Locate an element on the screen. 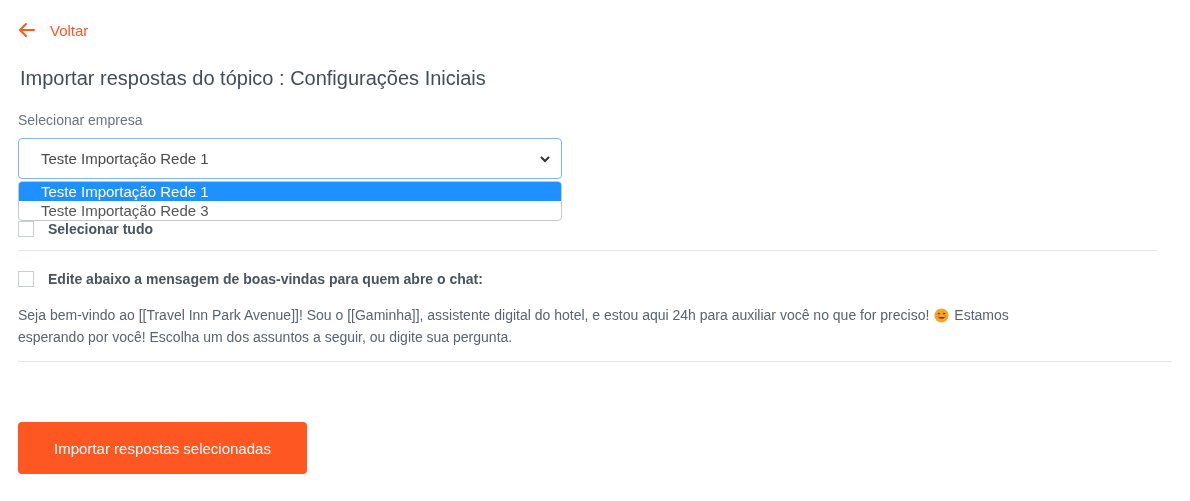 This screenshot has width=1190, height=501. field-label: Selecionar empresa is located at coordinates (81, 120).